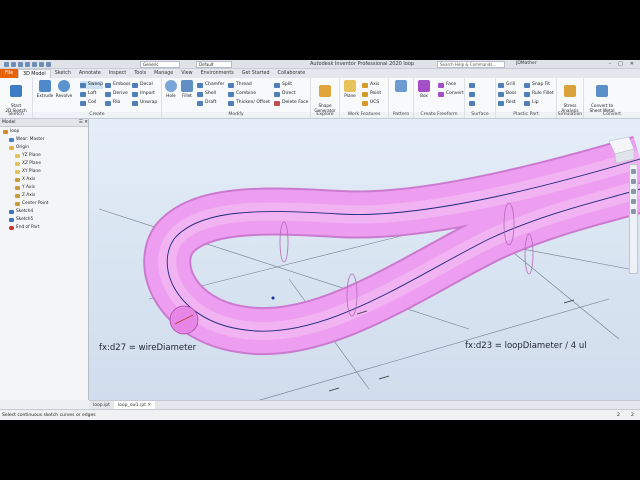 This screenshot has height=480, width=640. Describe the element at coordinates (149, 405) in the screenshot. I see `close-tab-icon: ✕` at that location.